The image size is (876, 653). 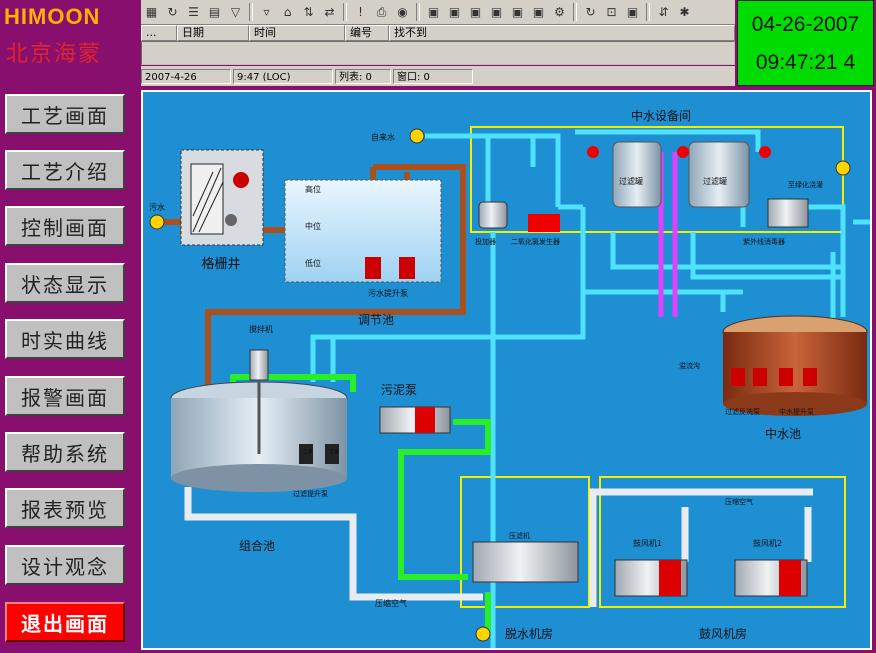 What do you see at coordinates (65, 114) in the screenshot?
I see `nav-process-view: 工艺画面` at bounding box center [65, 114].